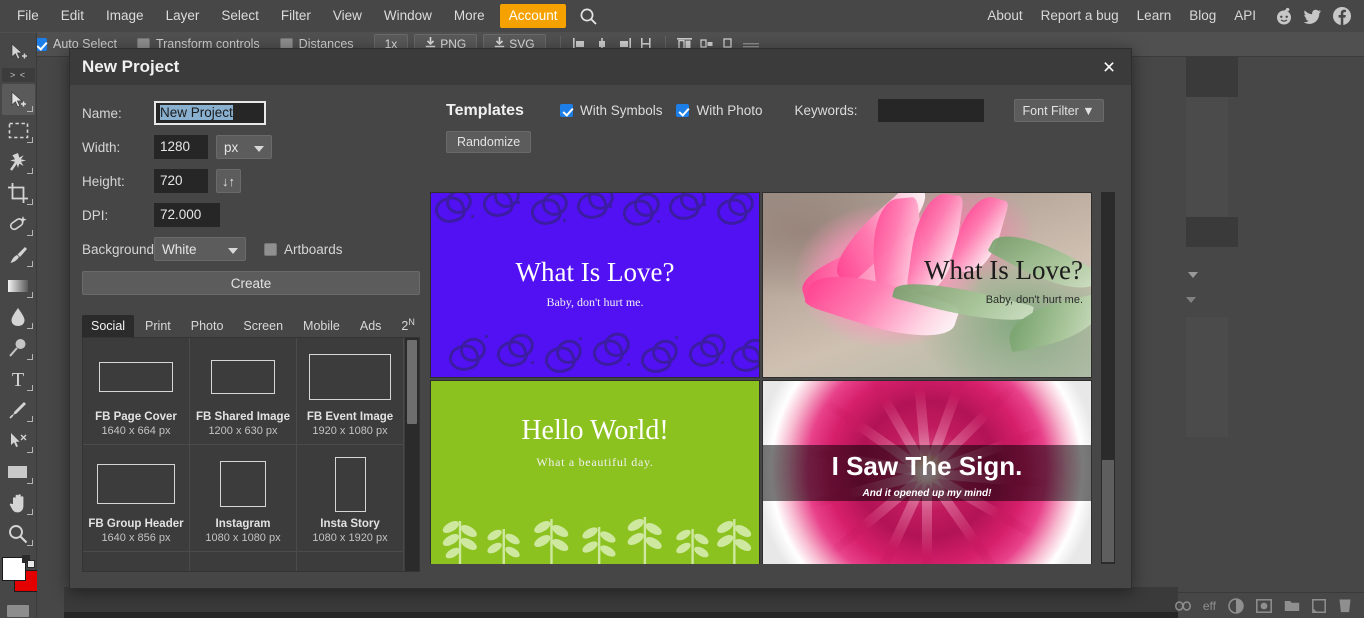  What do you see at coordinates (18, 254) in the screenshot?
I see `tool-brush-tool` at bounding box center [18, 254].